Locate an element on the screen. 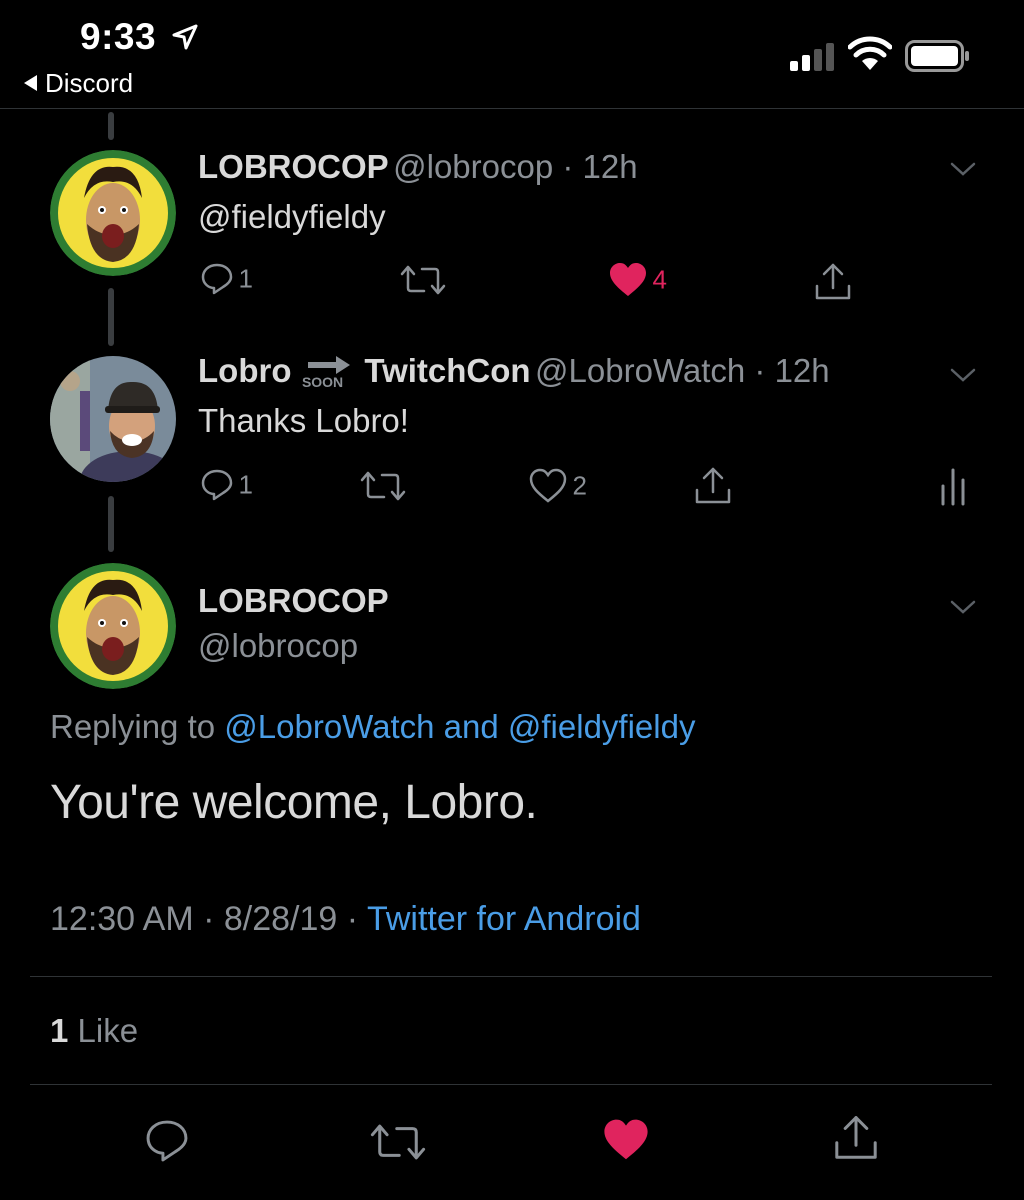 Image resolution: width=1024 pixels, height=1200 pixels. analytics-icon is located at coordinates (953, 486).